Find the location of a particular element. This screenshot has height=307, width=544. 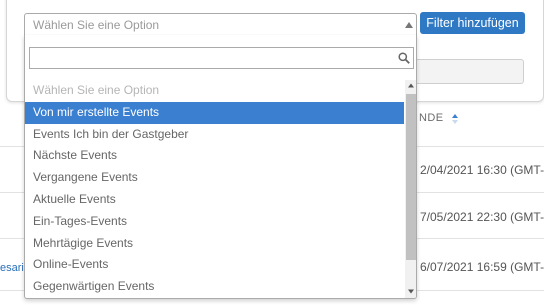

select-search-input is located at coordinates (210, 58).